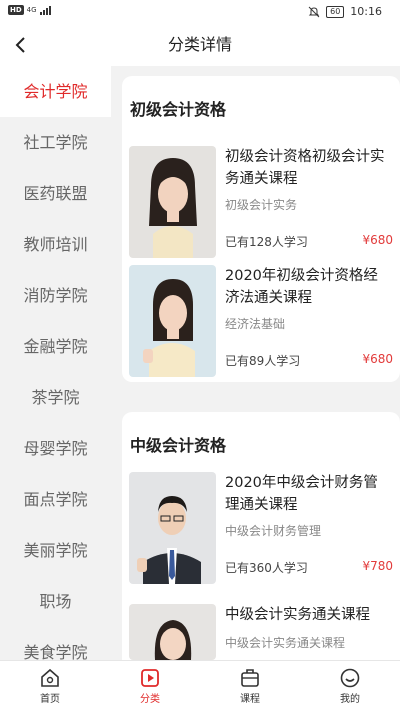 The image size is (400, 711). I want to click on sidebar-item-accounting: 会计学院, so click(55, 91).